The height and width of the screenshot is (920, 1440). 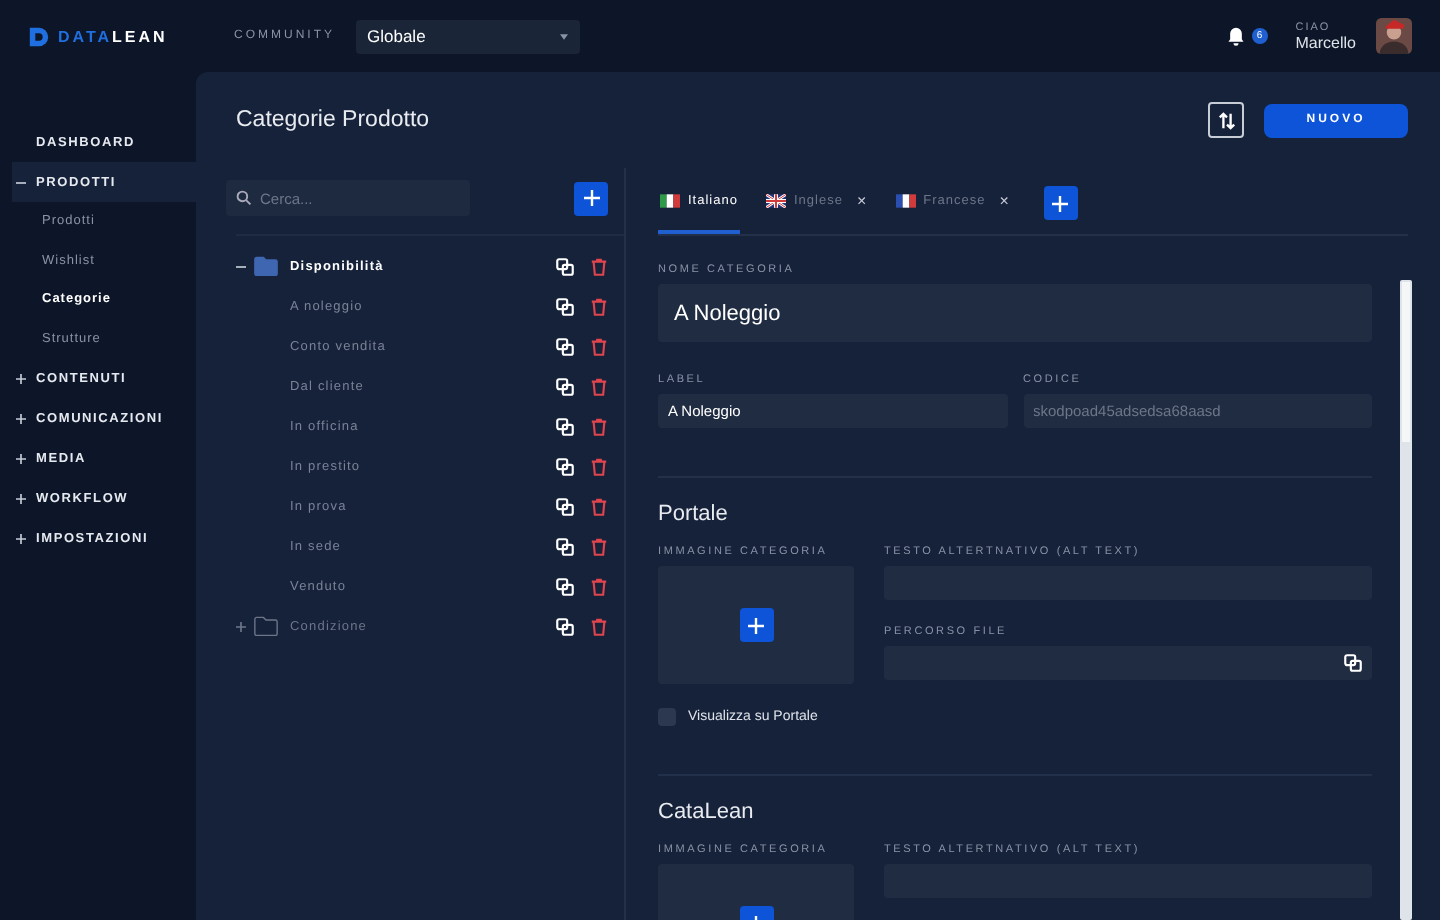 I want to click on sort-icon, so click(x=1226, y=120).